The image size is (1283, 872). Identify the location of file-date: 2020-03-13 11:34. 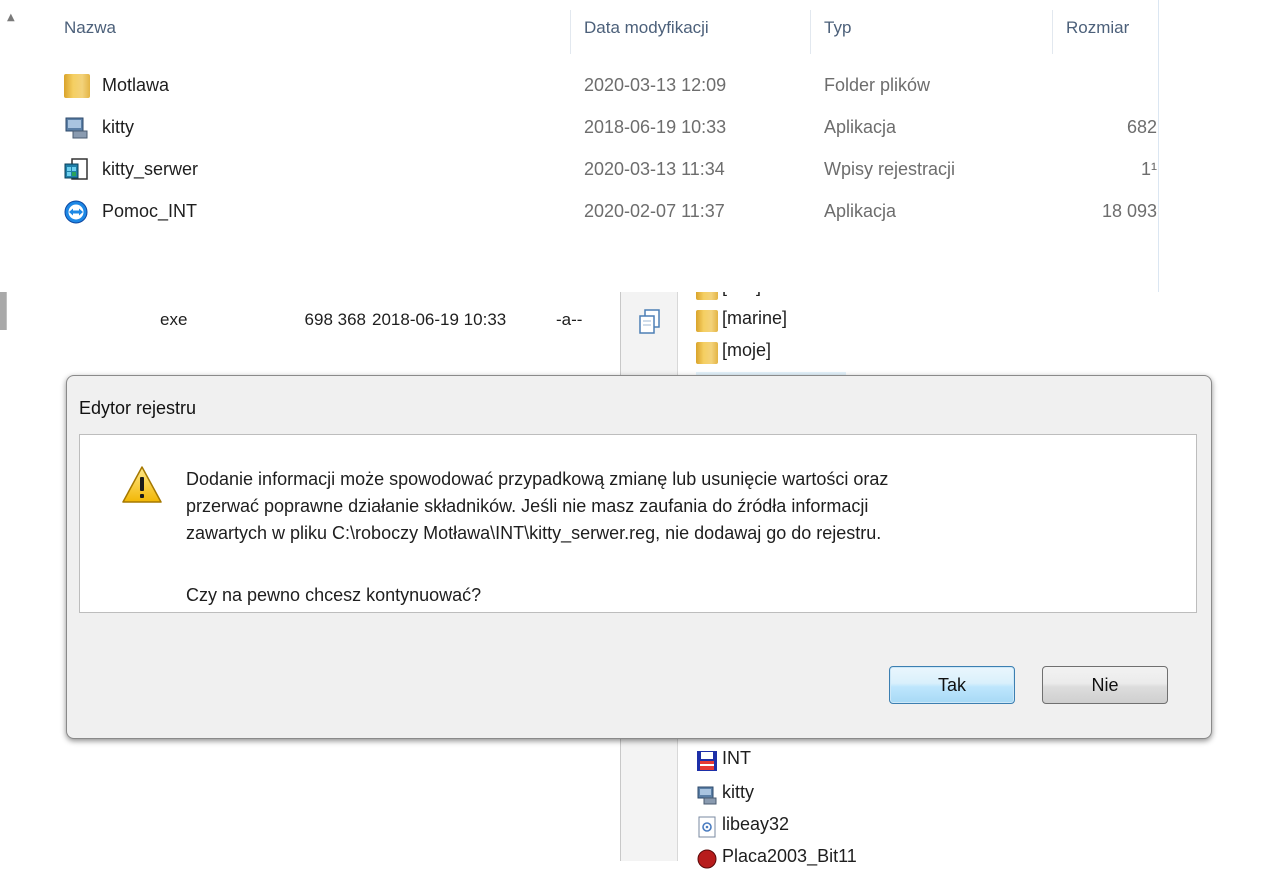
(654, 169).